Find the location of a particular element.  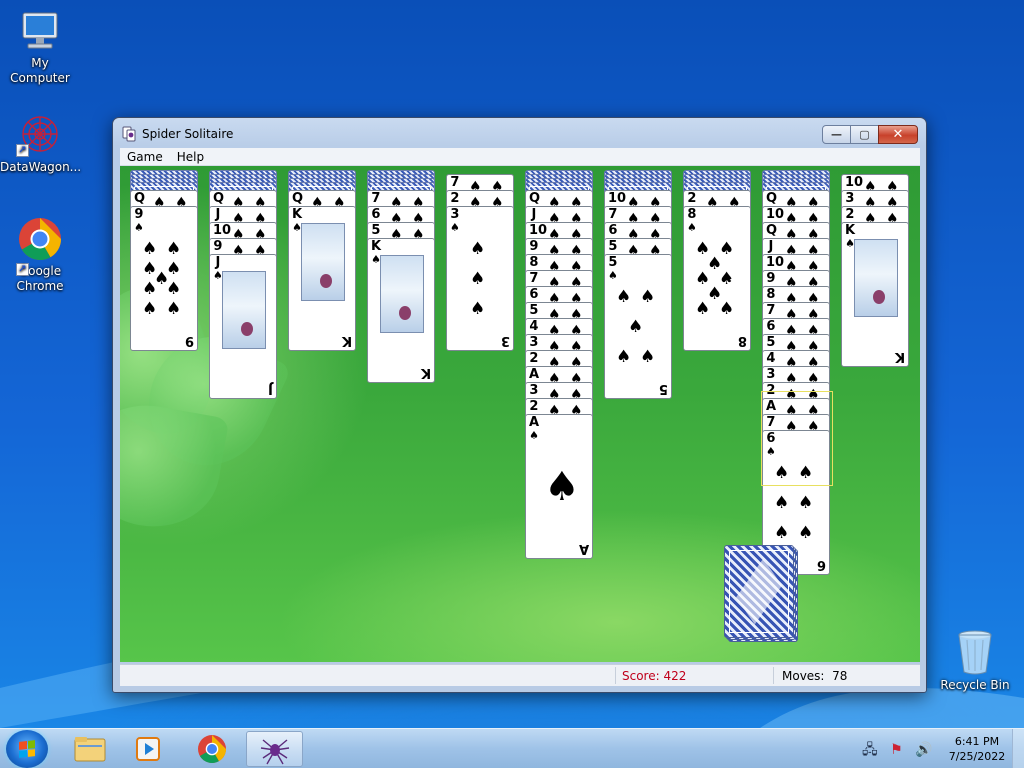

card-face-up: J ♠ J is located at coordinates (243, 326).